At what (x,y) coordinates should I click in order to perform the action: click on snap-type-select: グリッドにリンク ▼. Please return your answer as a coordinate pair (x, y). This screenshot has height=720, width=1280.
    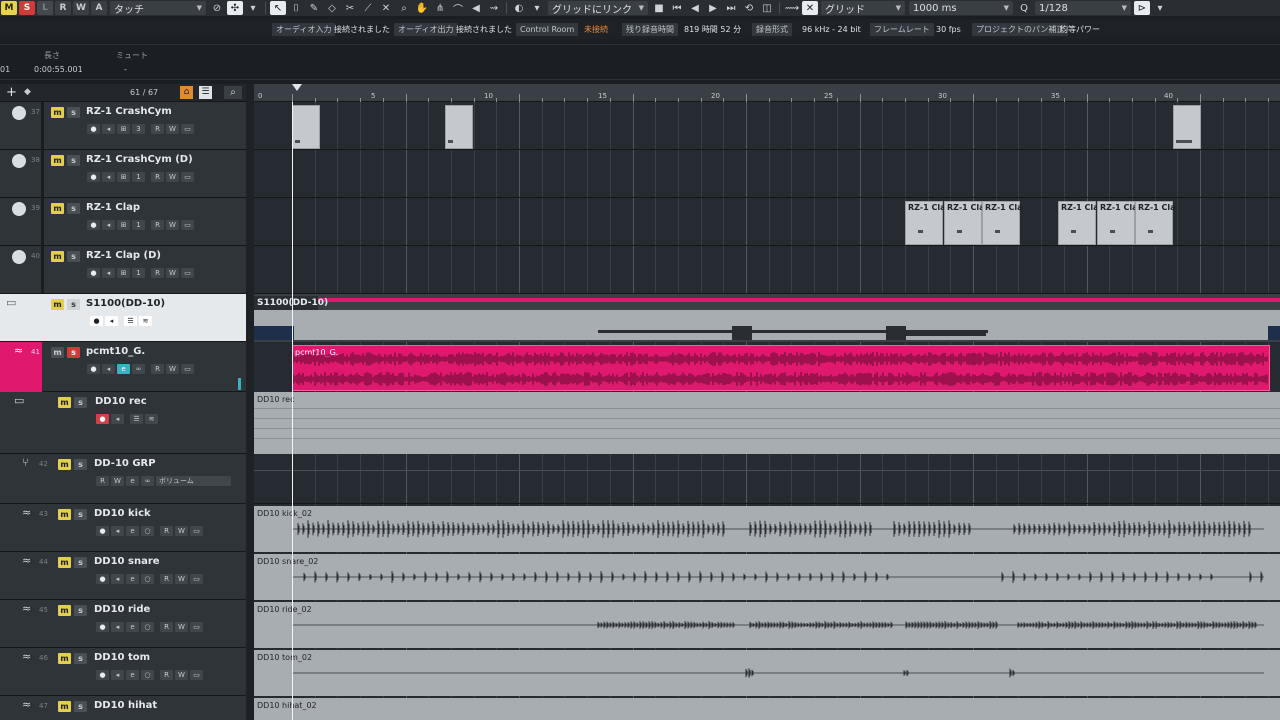
    Looking at the image, I should click on (598, 8).